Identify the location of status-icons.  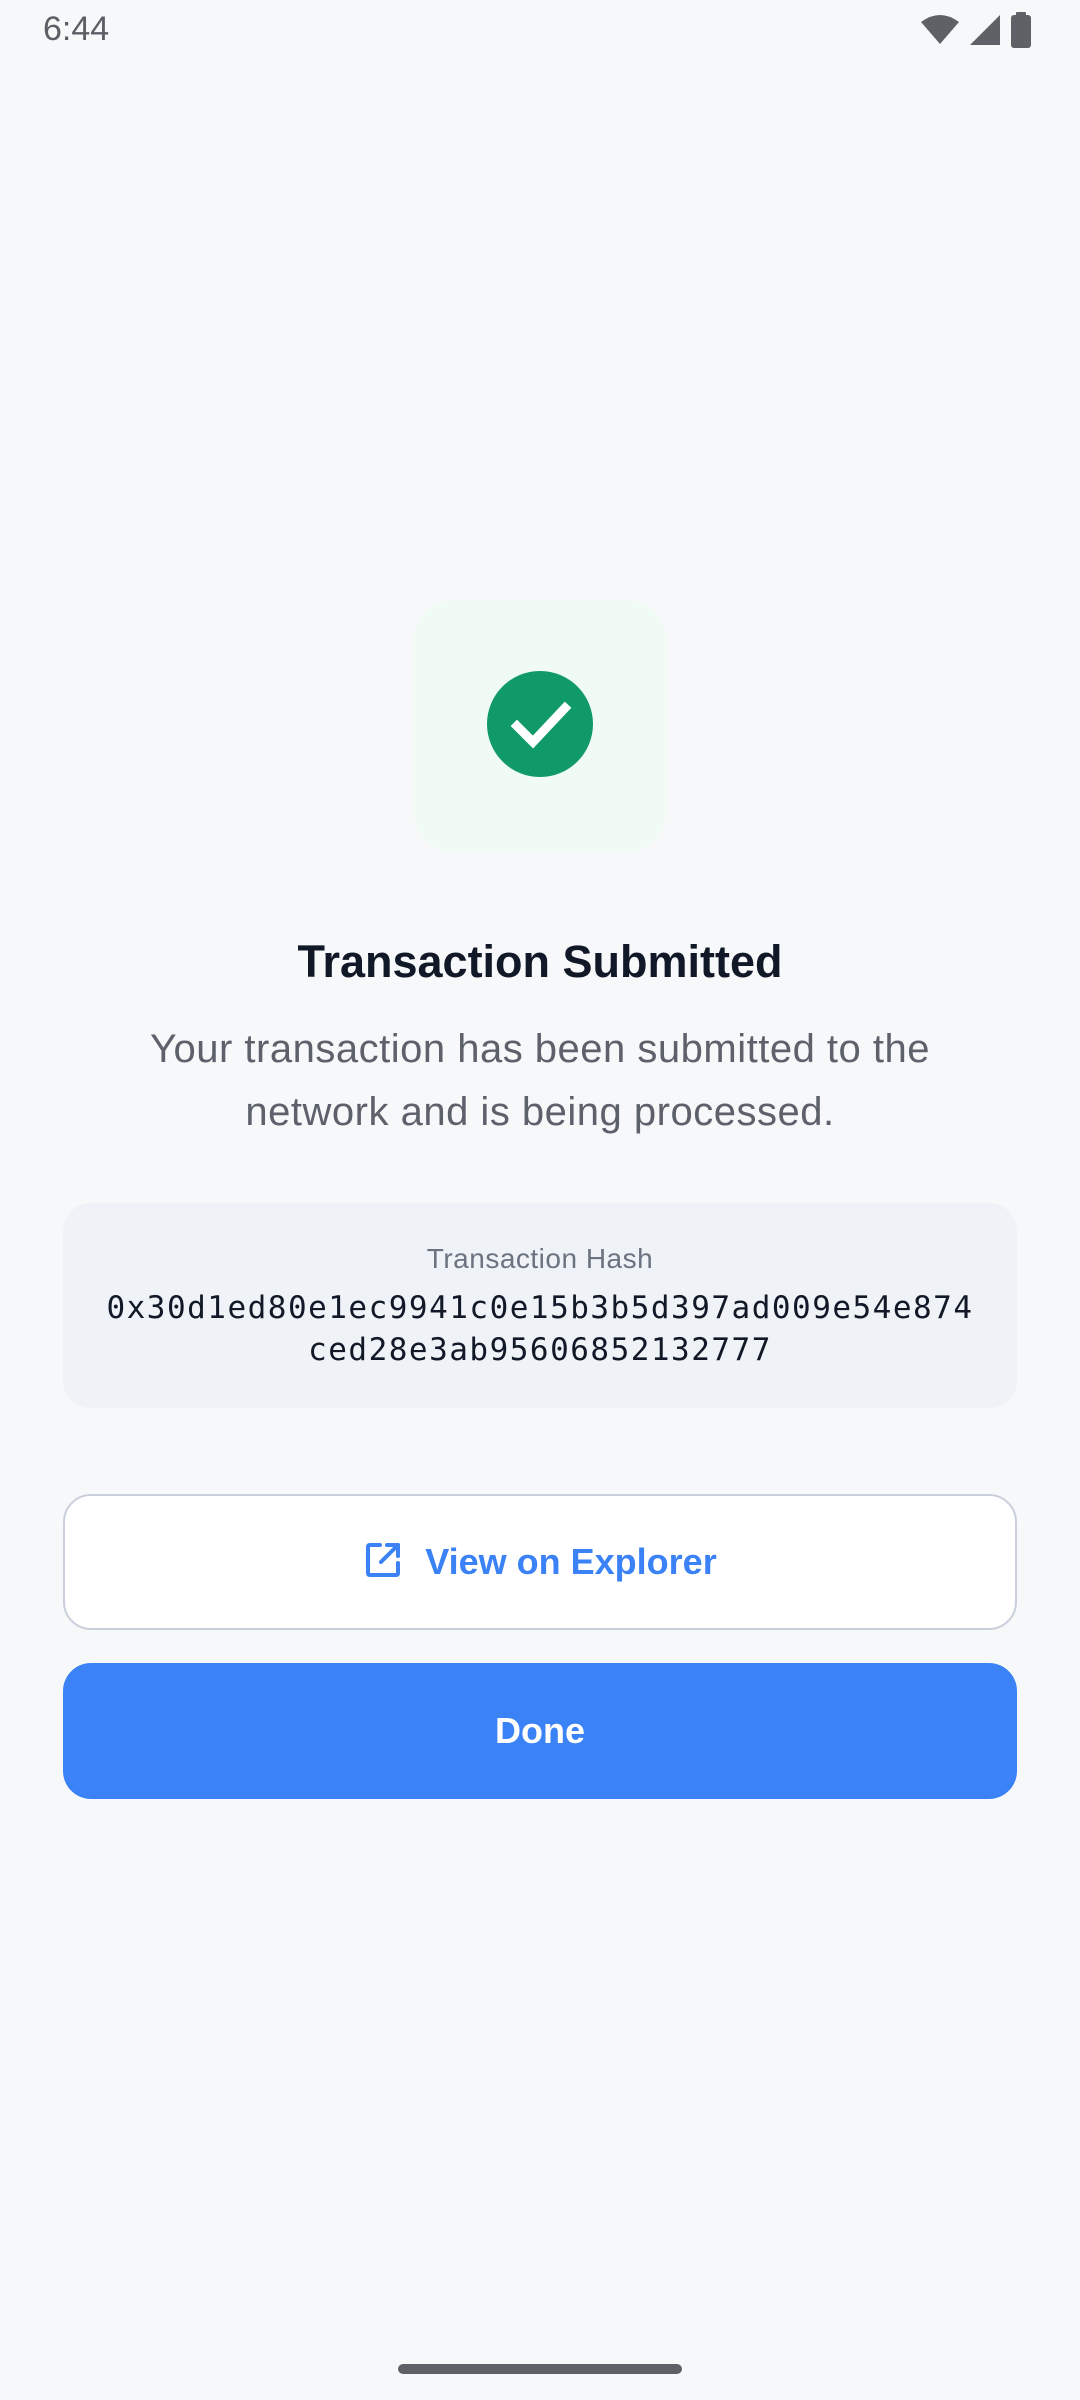
(976, 30).